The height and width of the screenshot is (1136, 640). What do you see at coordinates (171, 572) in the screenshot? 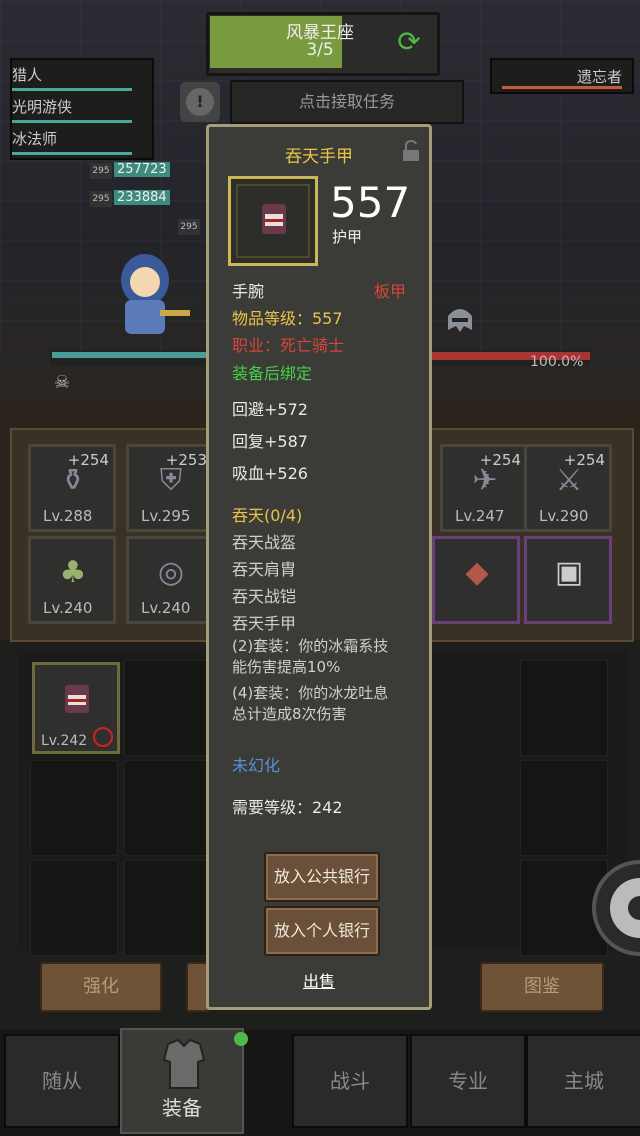
I see `equipment-item-icon: ◎` at bounding box center [171, 572].